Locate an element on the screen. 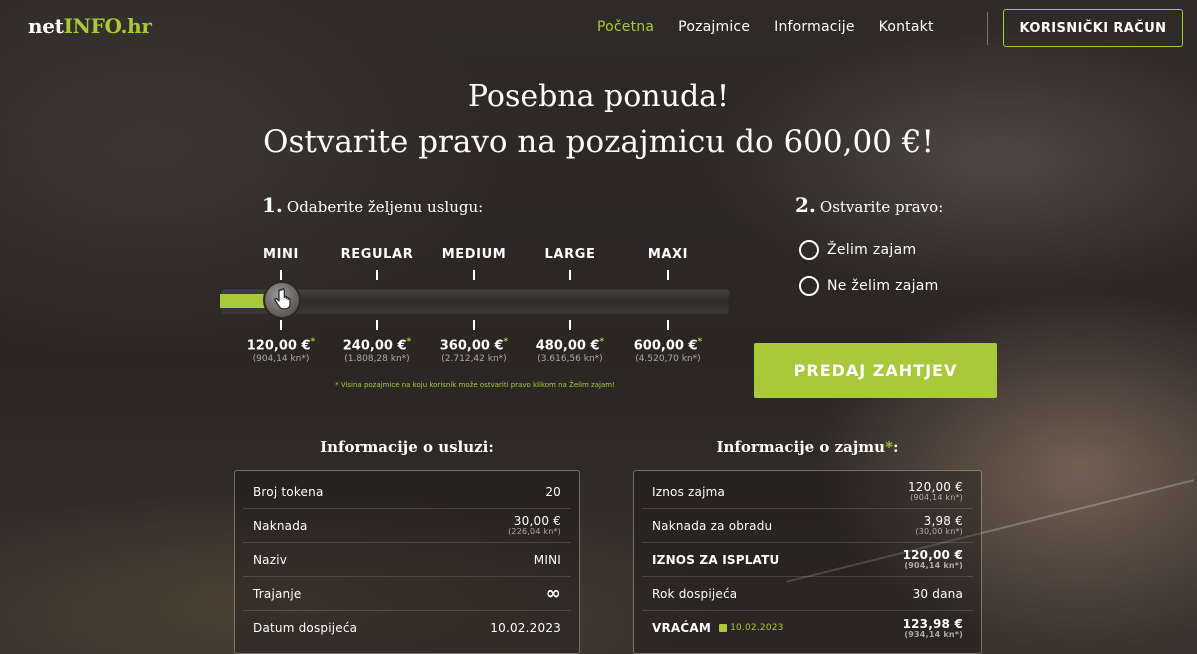  site-logo: netINFO.hr is located at coordinates (90, 26).